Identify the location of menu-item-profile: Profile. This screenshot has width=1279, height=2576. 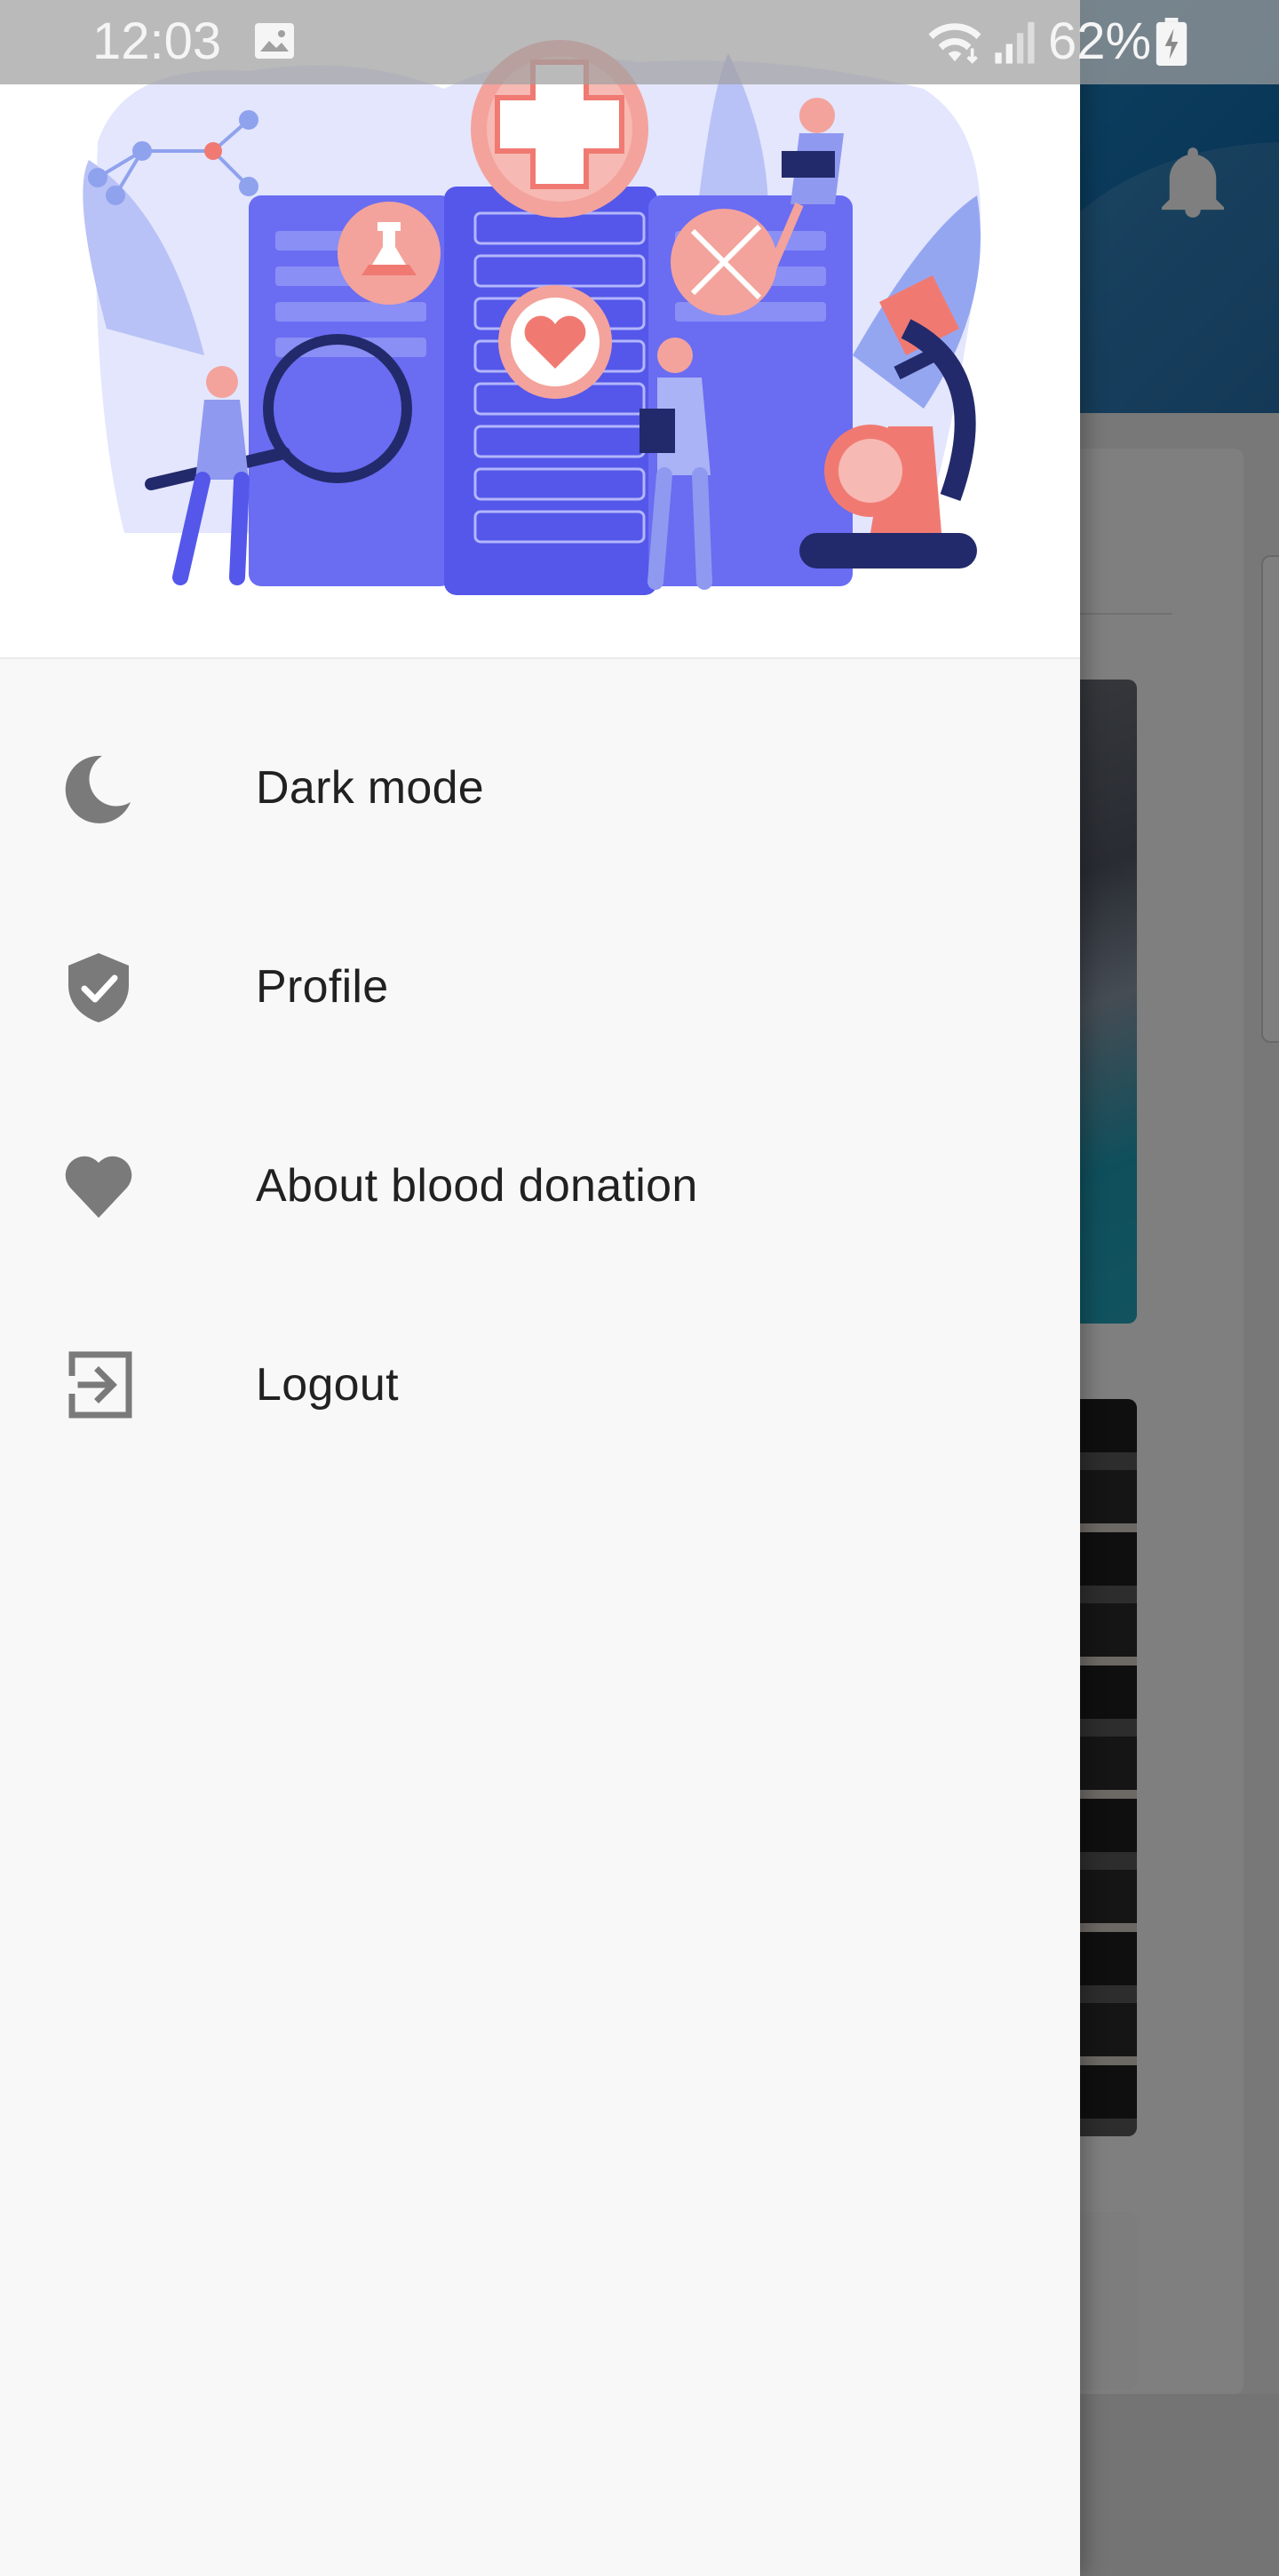
(540, 986).